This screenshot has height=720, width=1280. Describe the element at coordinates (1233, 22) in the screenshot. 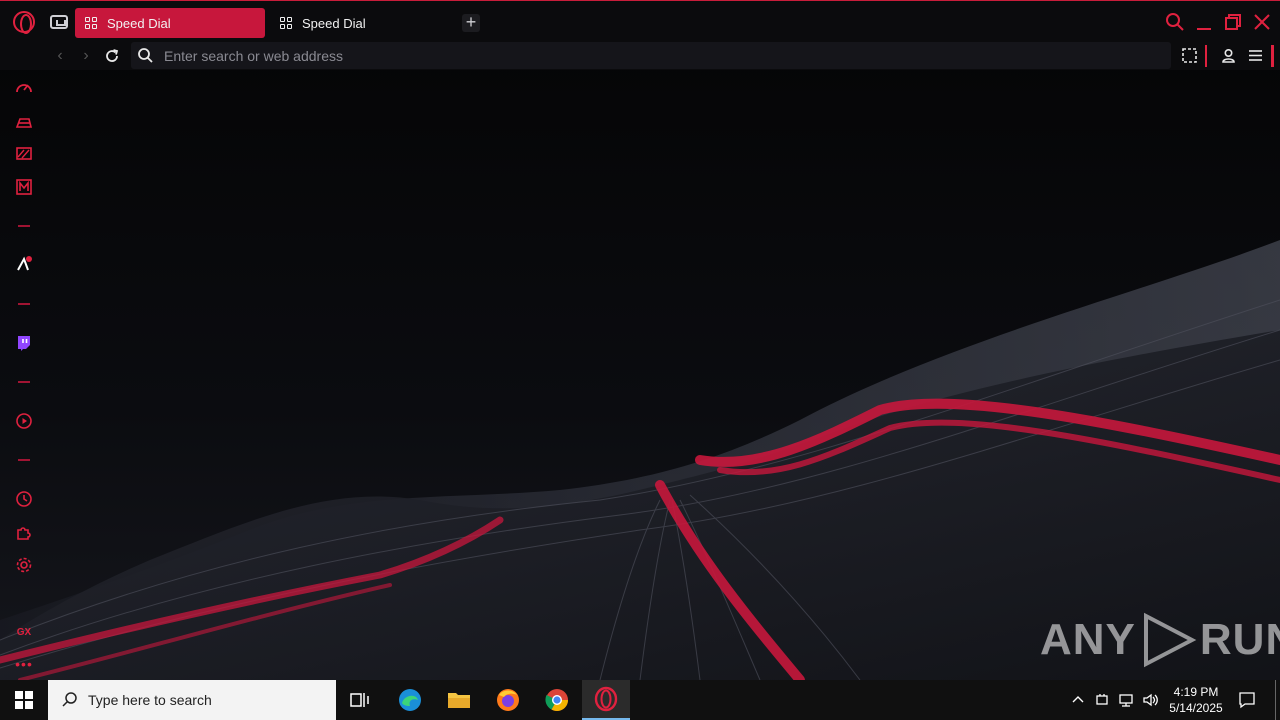

I see `restore-icon` at that location.